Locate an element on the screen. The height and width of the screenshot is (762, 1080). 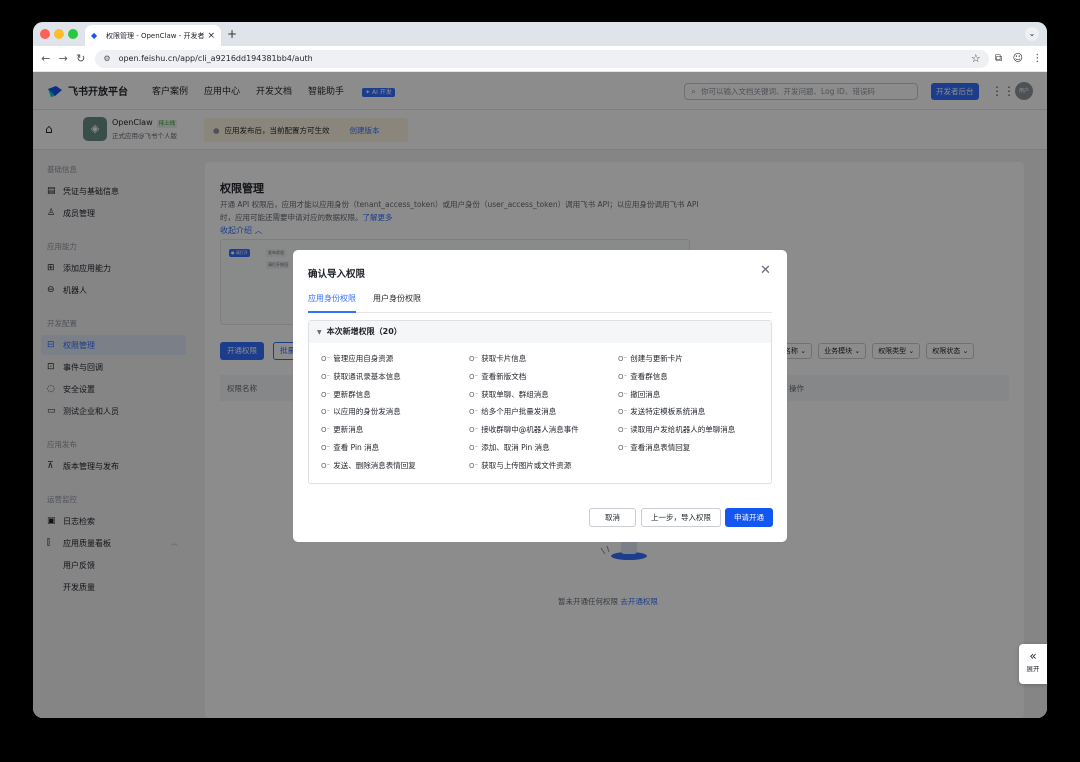
previous-step-button: 上一步，导入权限 is located at coordinates (681, 517).